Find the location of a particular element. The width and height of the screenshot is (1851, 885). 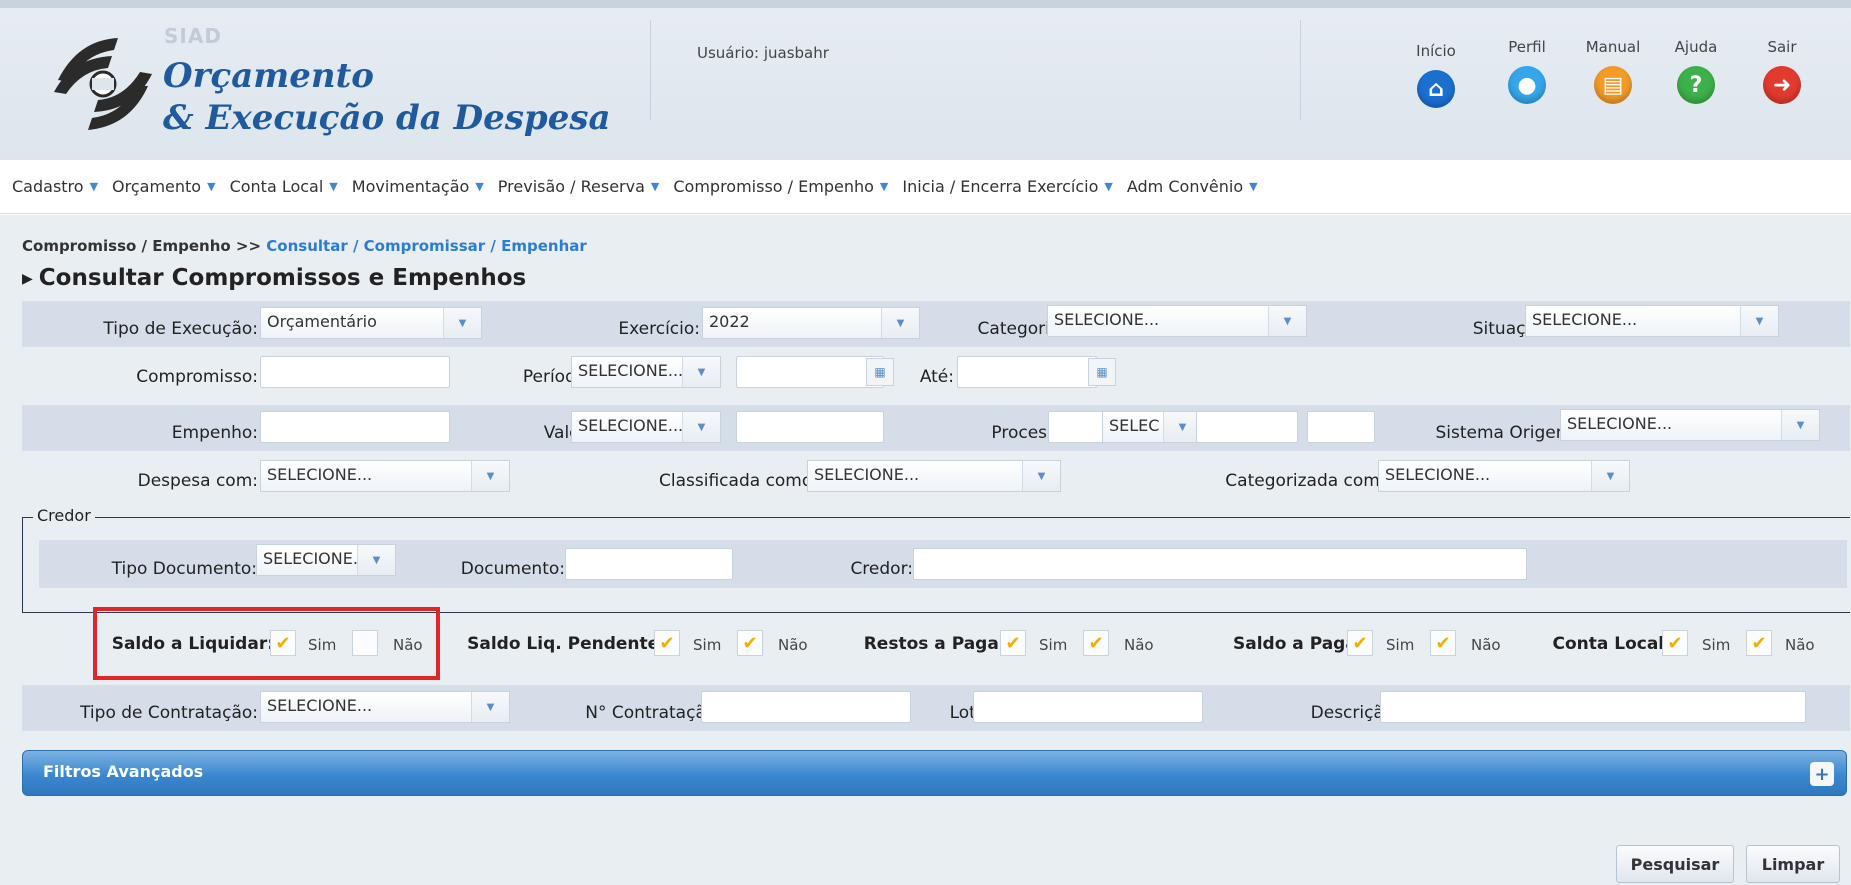

processo-part3-input is located at coordinates (1341, 427).